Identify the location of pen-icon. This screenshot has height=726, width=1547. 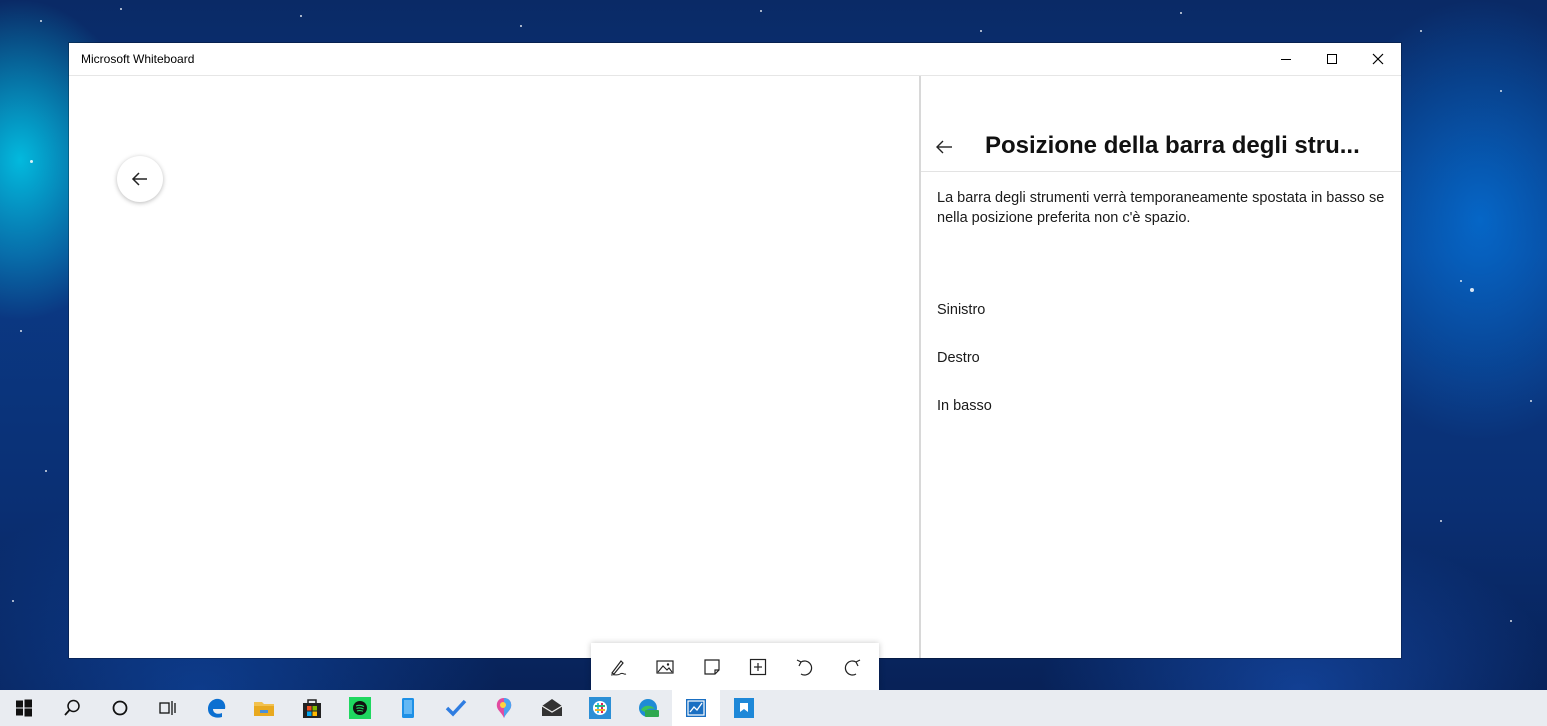
(619, 668).